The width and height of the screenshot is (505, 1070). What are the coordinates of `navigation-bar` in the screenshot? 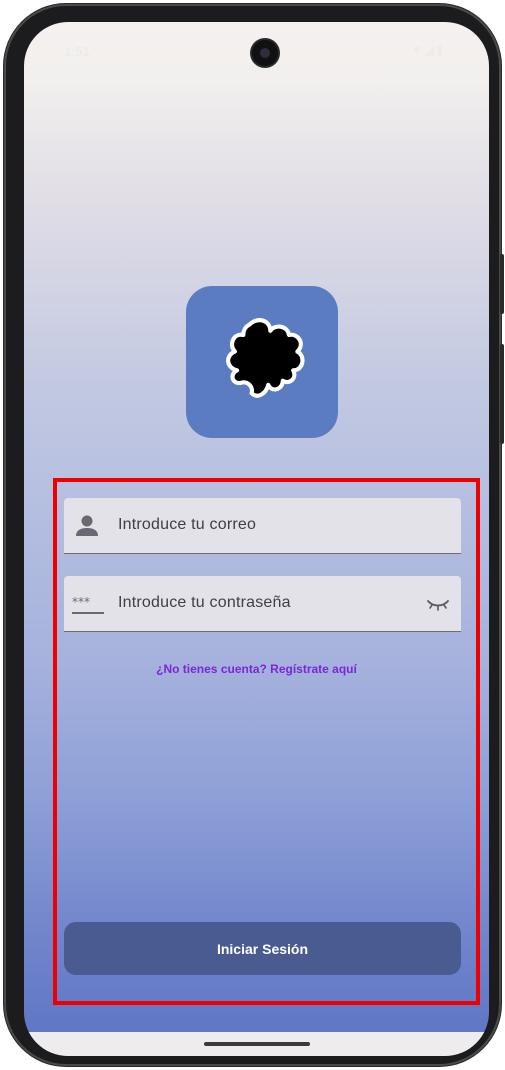 It's located at (256, 1044).